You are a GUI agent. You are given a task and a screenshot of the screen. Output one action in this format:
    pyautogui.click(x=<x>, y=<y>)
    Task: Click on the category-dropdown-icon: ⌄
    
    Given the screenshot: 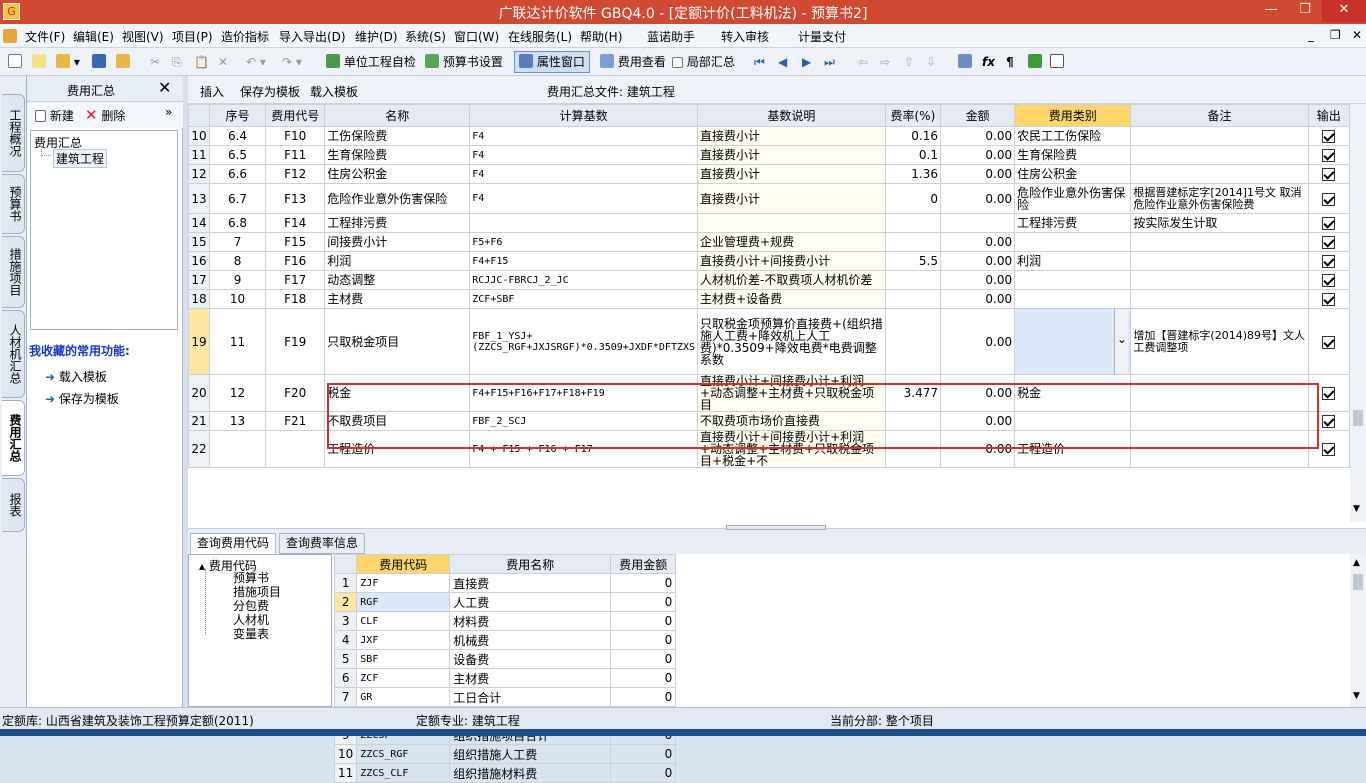 What is the action you would take?
    pyautogui.click(x=1121, y=341)
    